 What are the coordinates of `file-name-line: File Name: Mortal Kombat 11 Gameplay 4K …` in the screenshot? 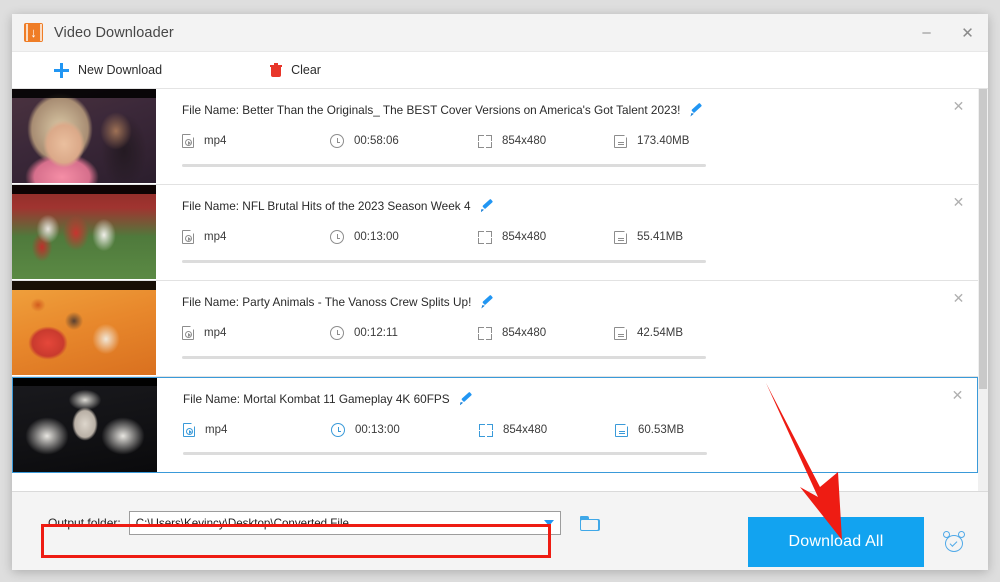 It's located at (580, 399).